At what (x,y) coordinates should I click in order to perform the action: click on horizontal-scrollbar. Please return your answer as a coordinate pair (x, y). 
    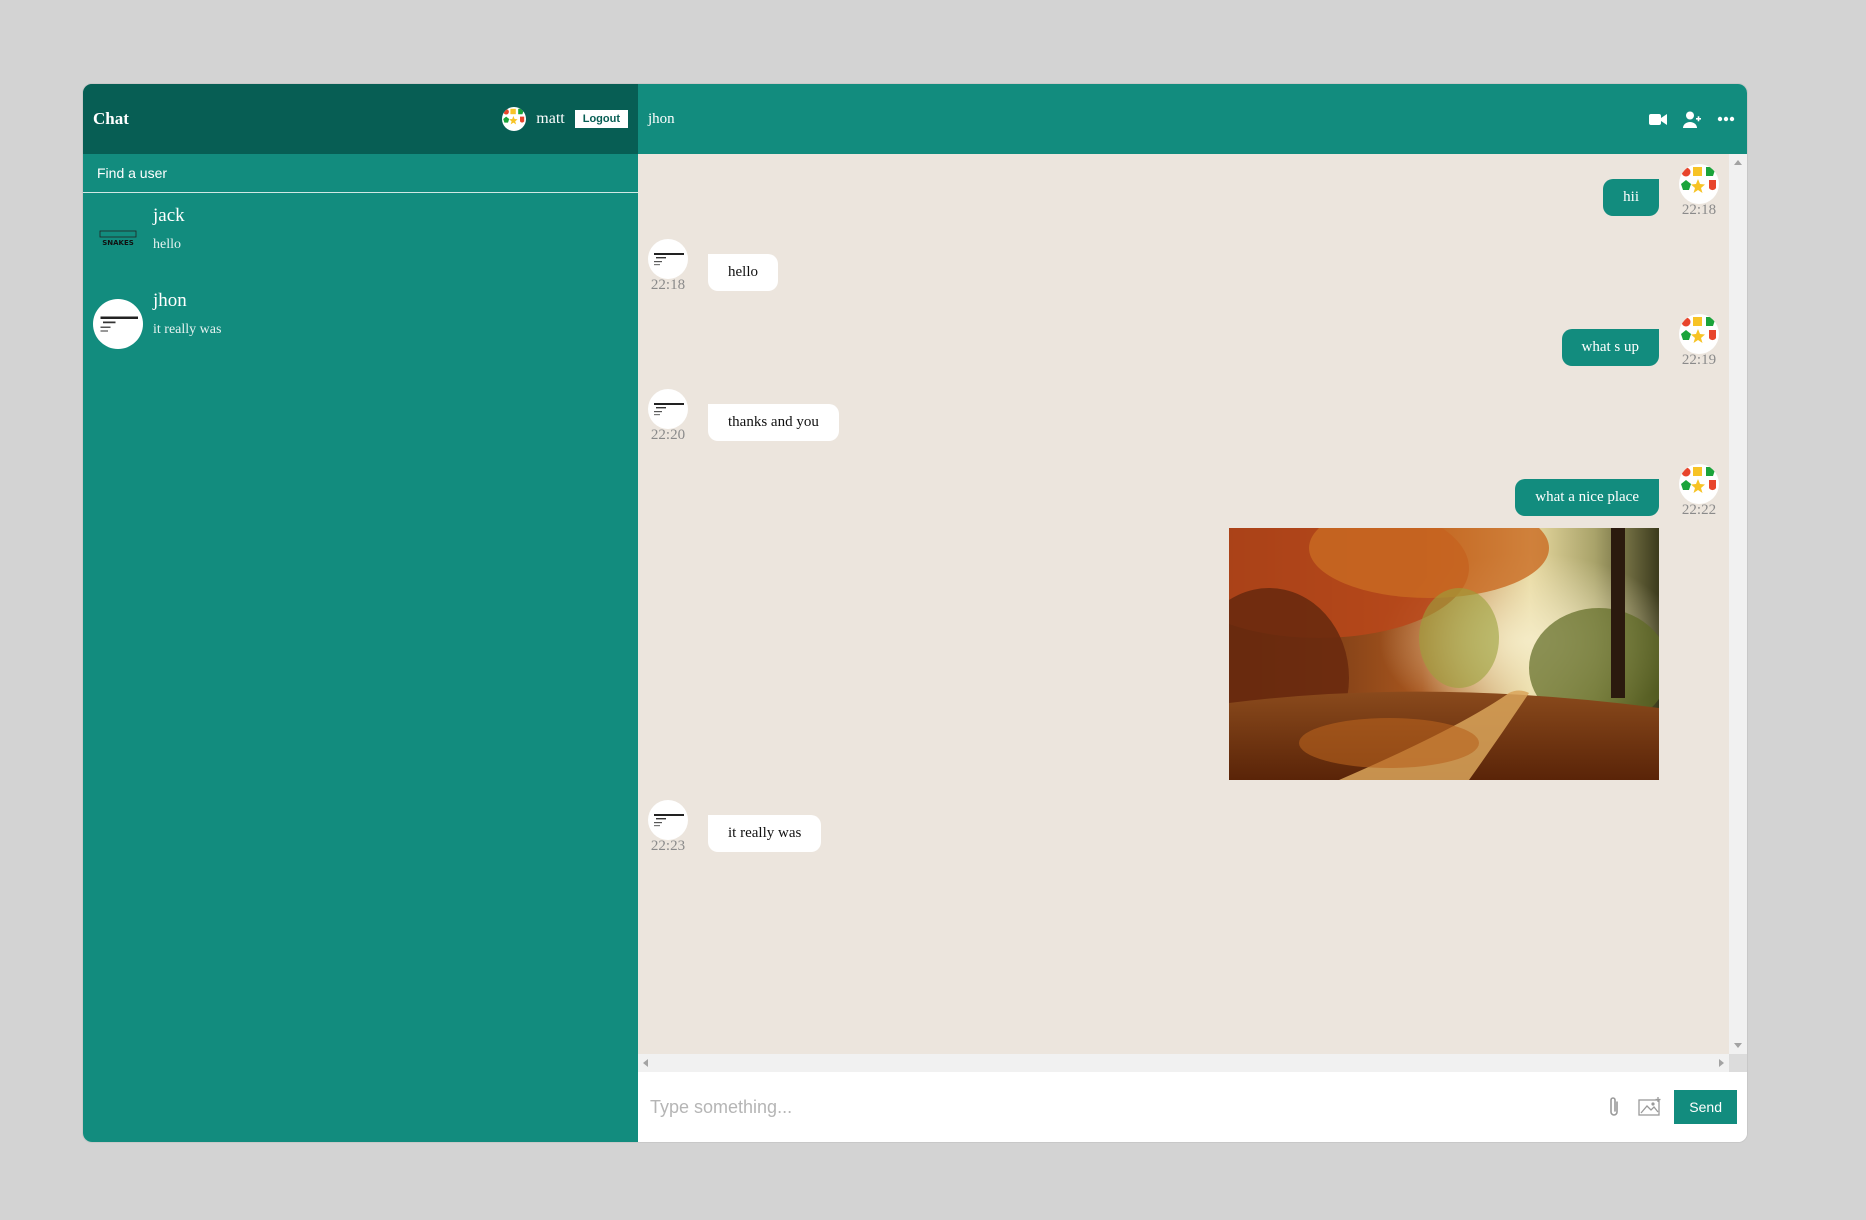
    Looking at the image, I should click on (1183, 1063).